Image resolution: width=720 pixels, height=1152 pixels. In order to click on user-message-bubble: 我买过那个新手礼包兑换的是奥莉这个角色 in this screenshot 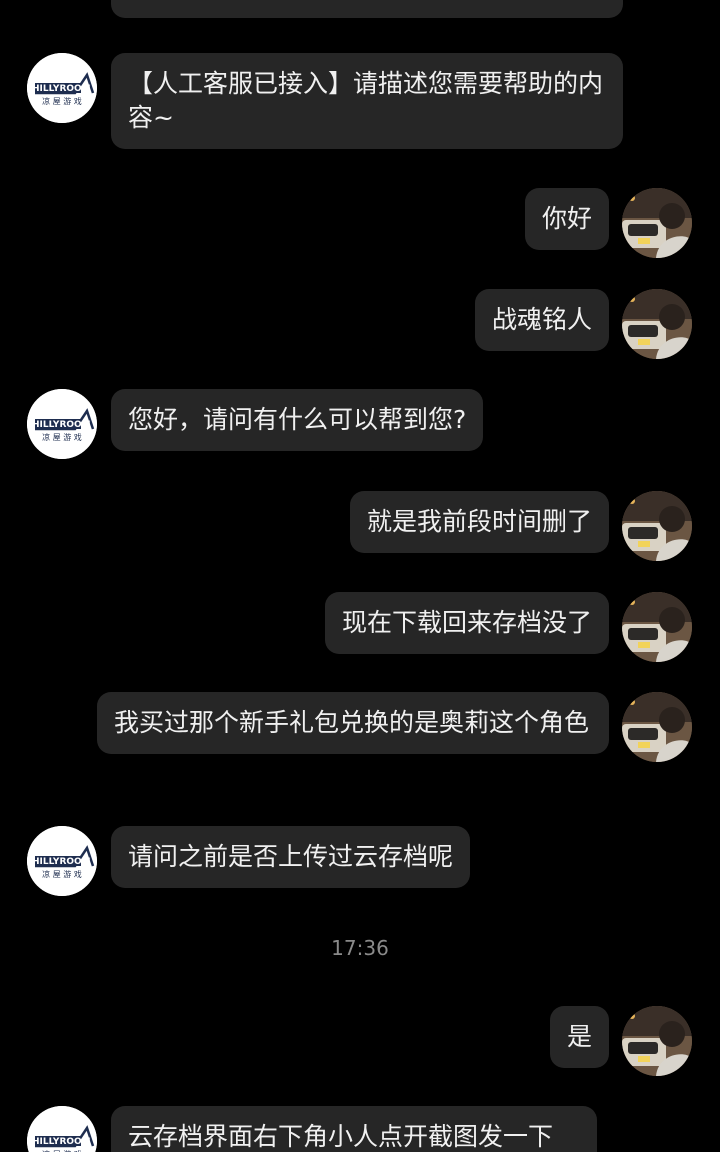, I will do `click(353, 723)`.